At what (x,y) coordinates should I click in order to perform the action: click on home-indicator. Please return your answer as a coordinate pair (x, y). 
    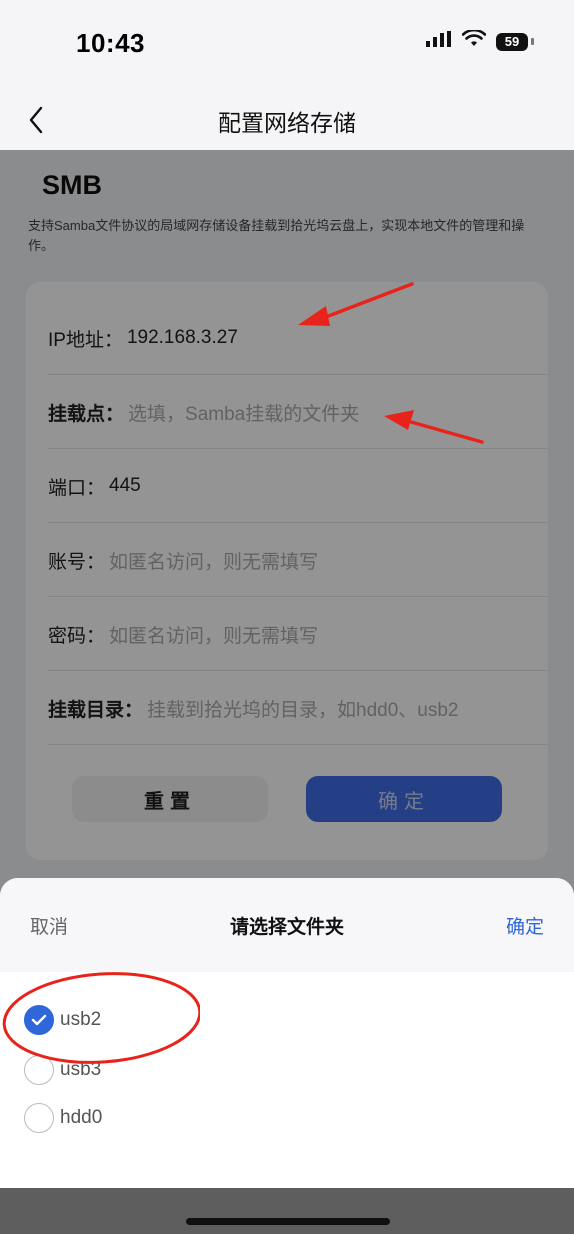
    Looking at the image, I should click on (288, 1221).